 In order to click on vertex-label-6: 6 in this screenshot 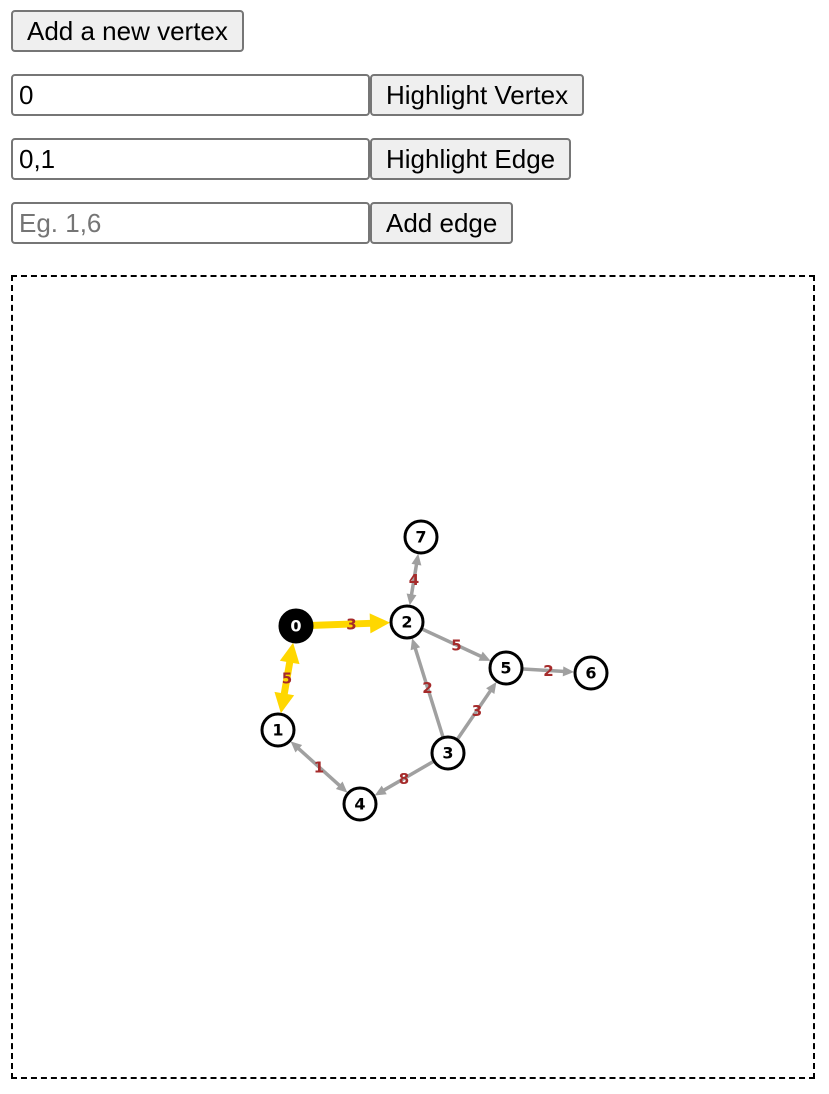, I will do `click(590, 673)`.